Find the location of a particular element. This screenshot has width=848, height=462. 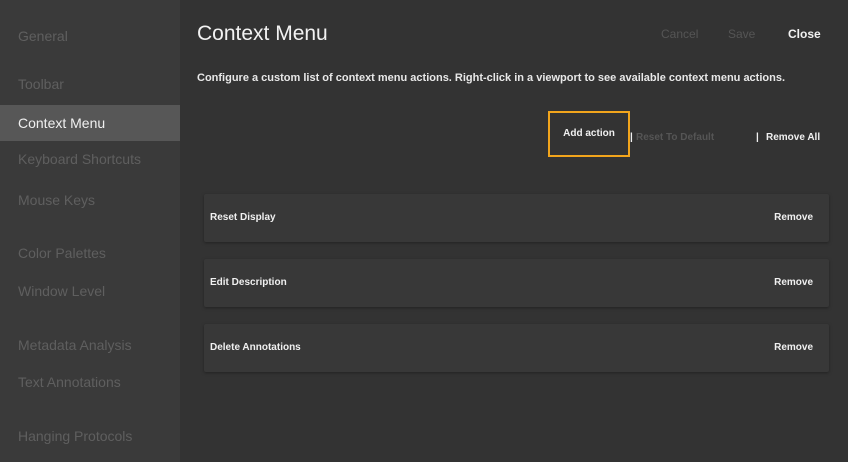

sidebar-item-text-annotations: Text Annotations is located at coordinates (90, 382).